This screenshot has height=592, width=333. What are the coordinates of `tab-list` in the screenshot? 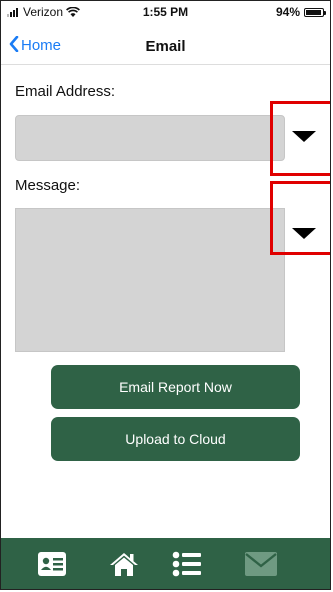 It's located at (187, 563).